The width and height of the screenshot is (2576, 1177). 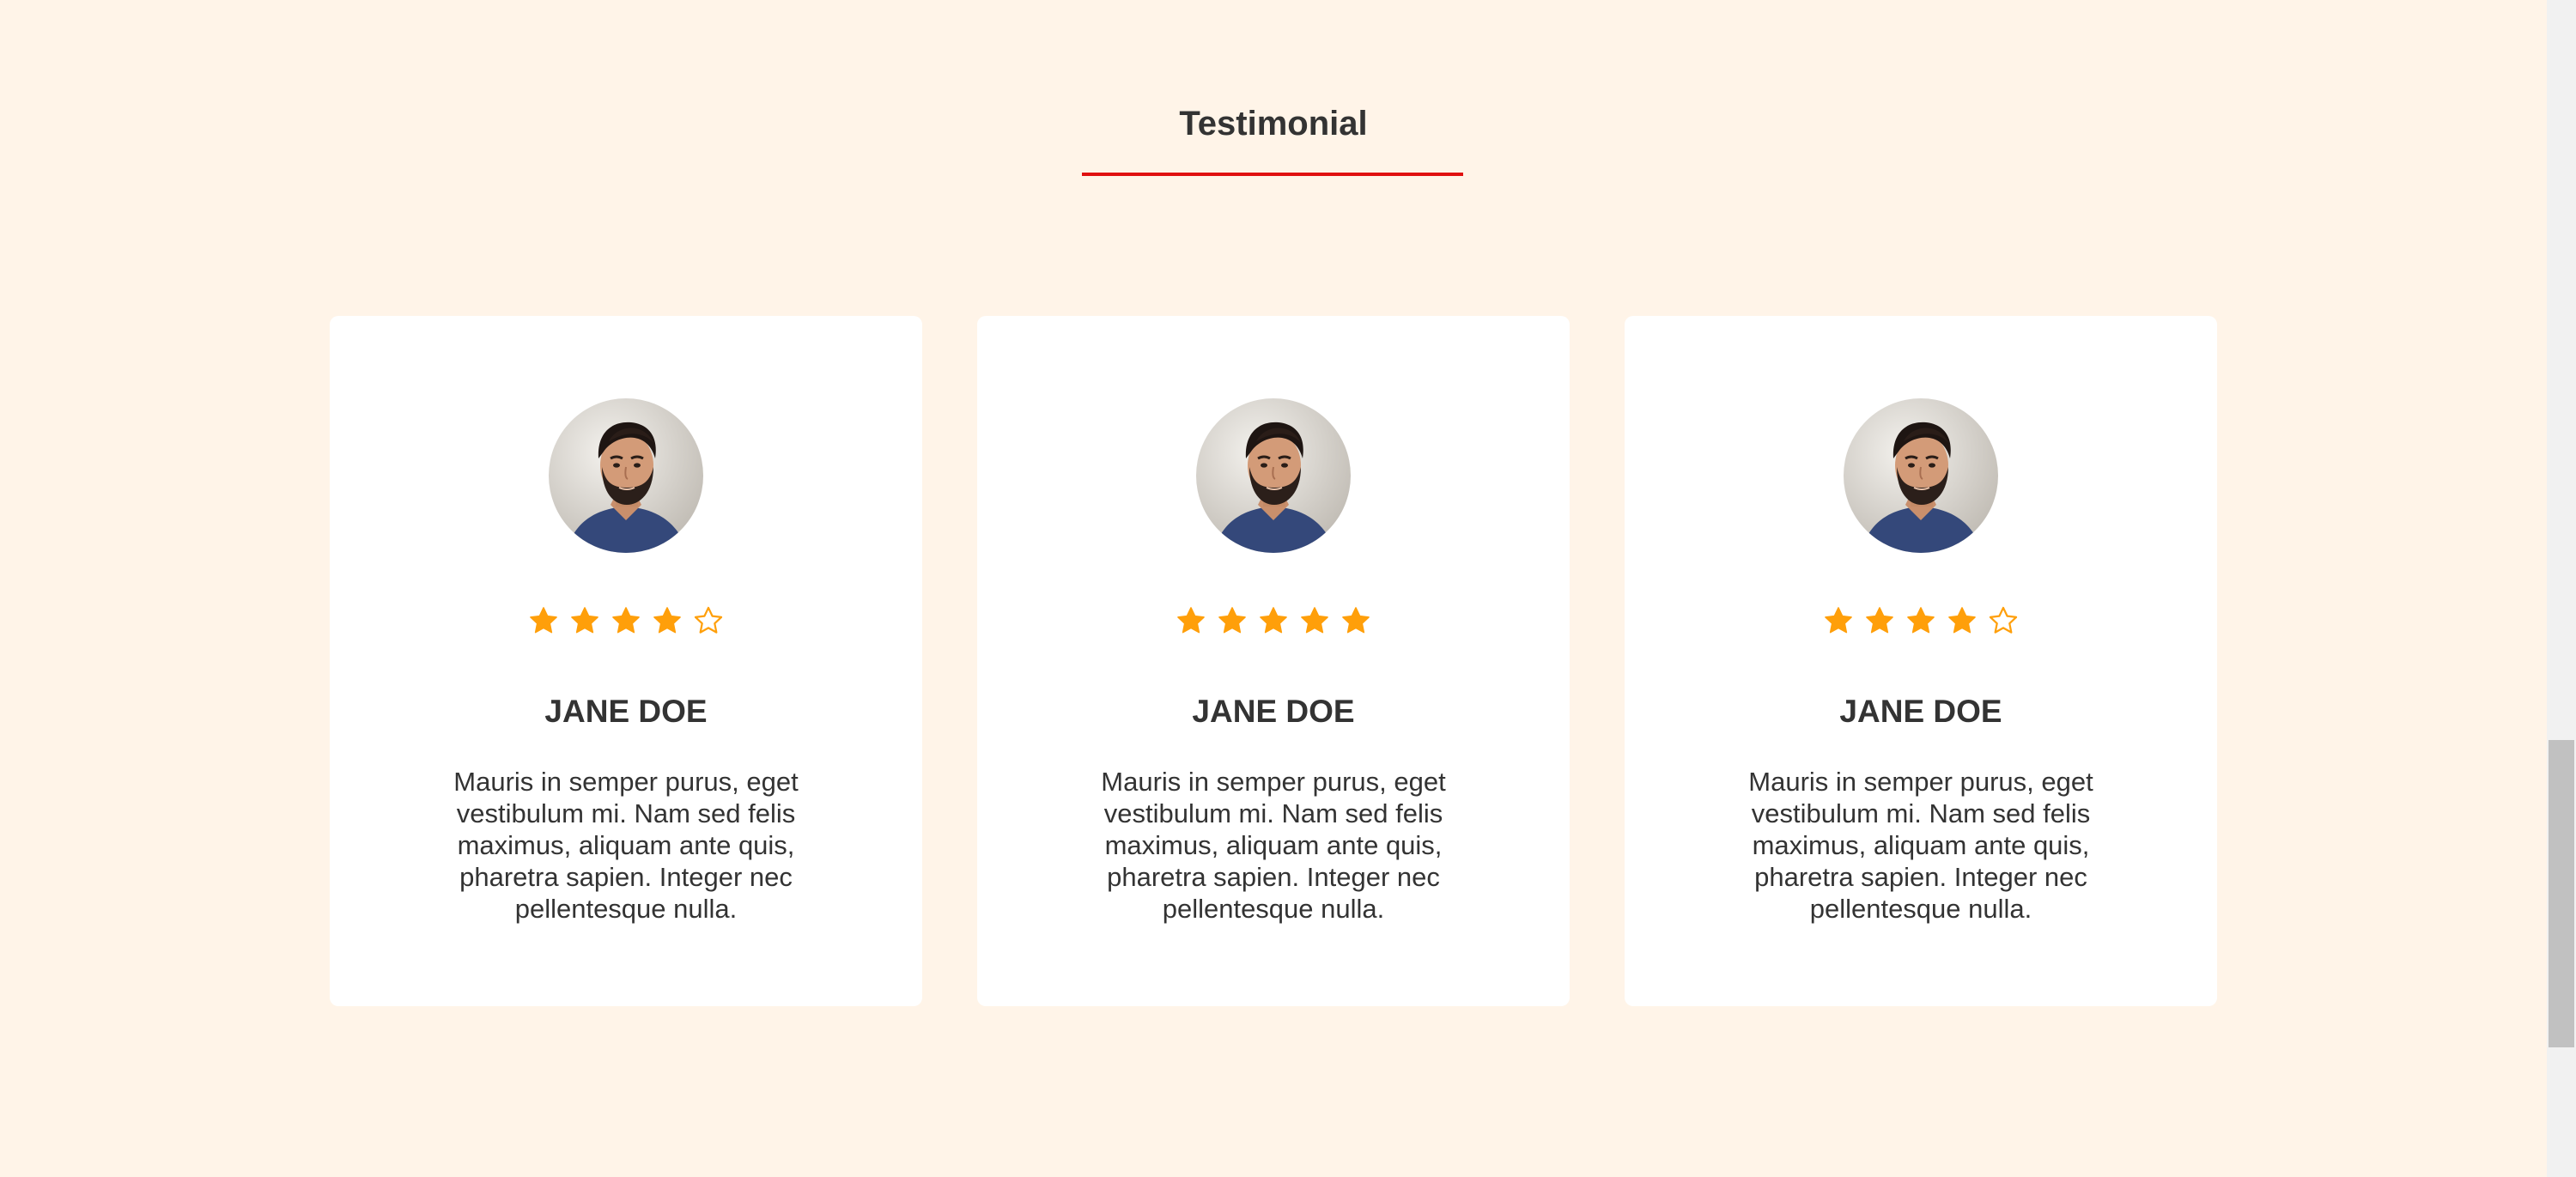 I want to click on title-underline, so click(x=1272, y=174).